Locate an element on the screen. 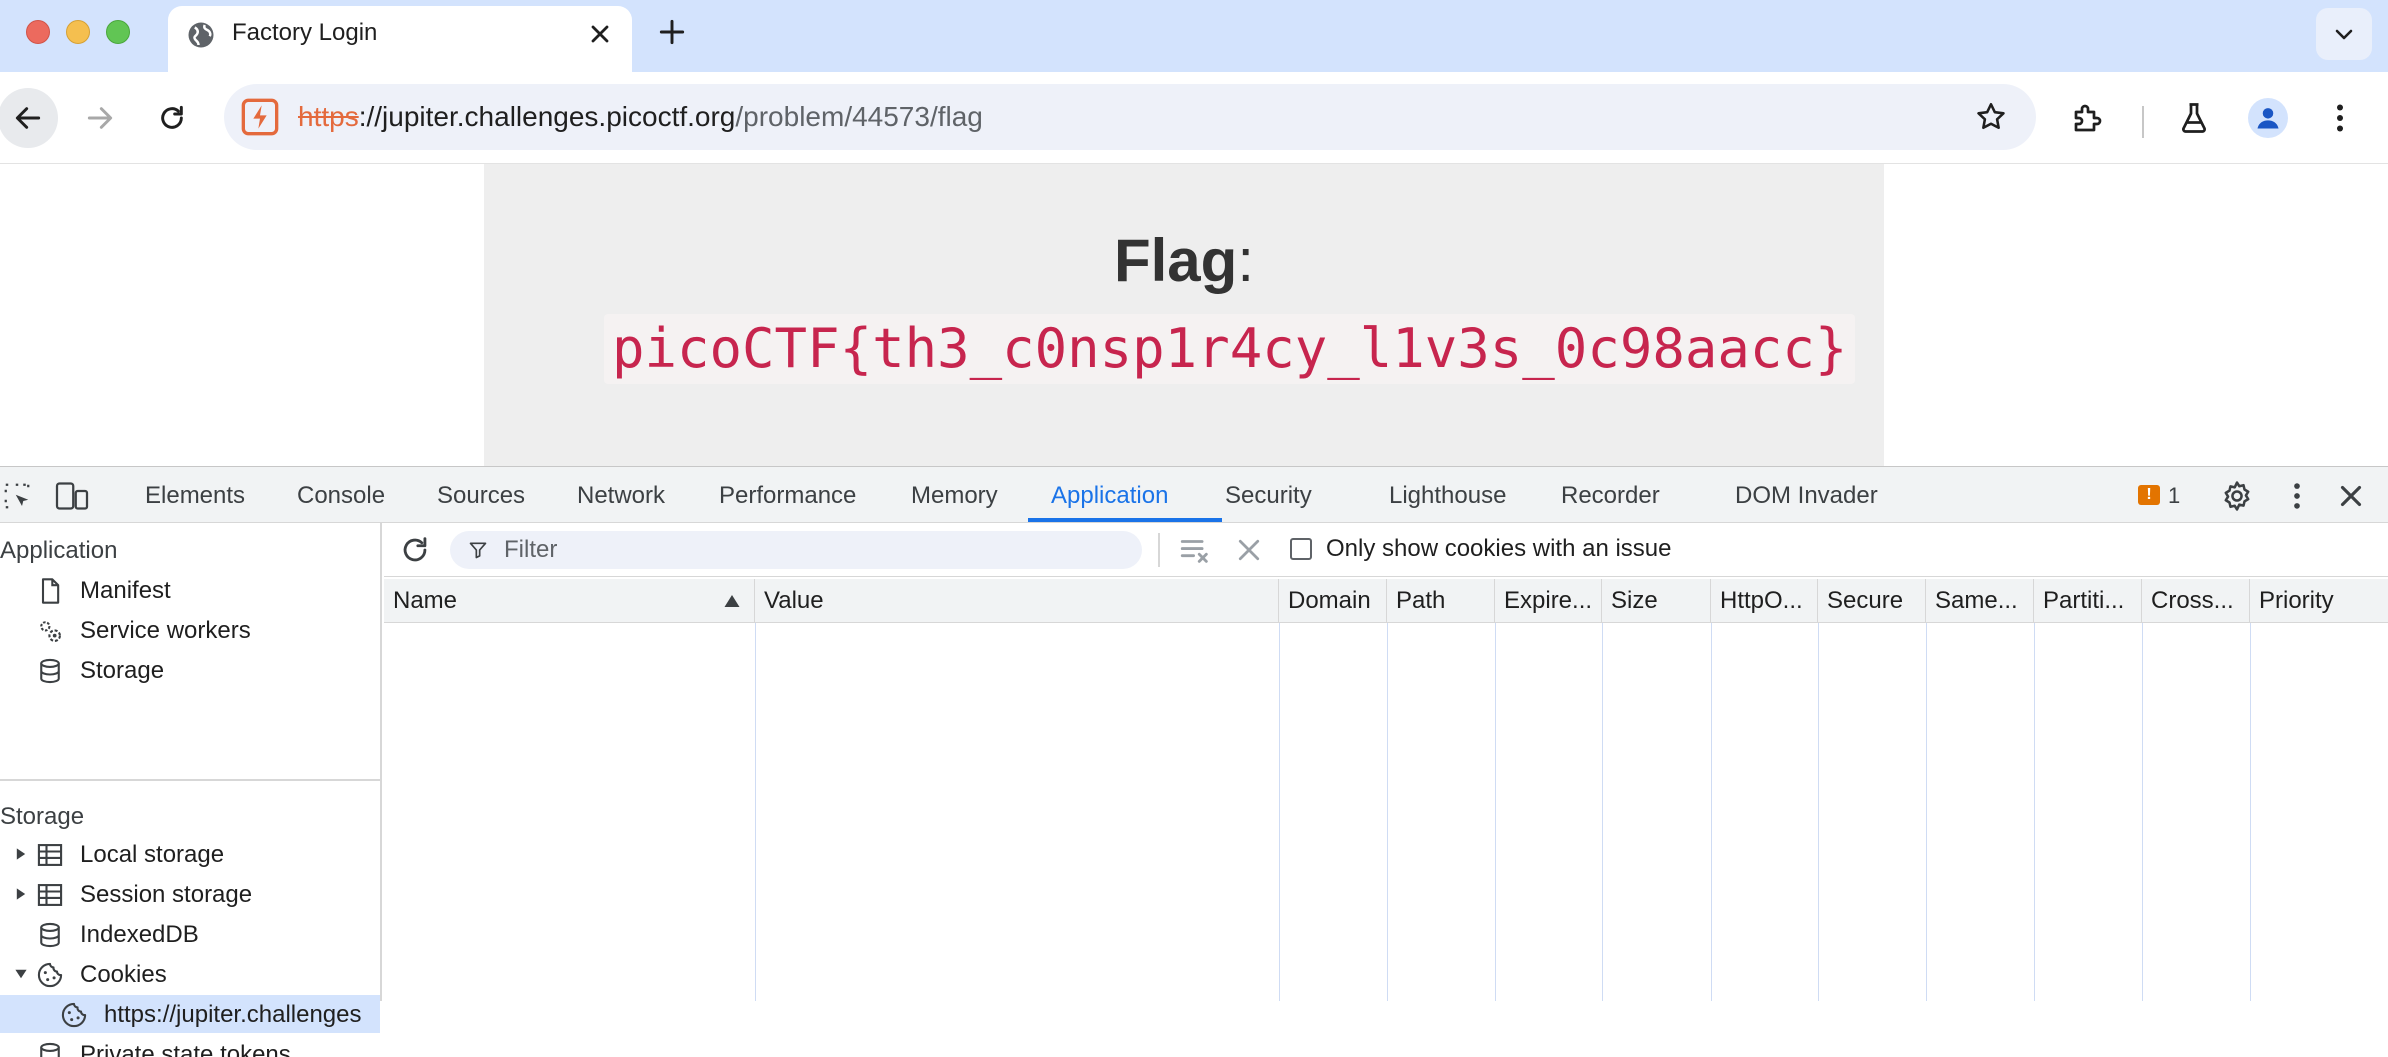  devtools-more-icon is located at coordinates (2297, 496).